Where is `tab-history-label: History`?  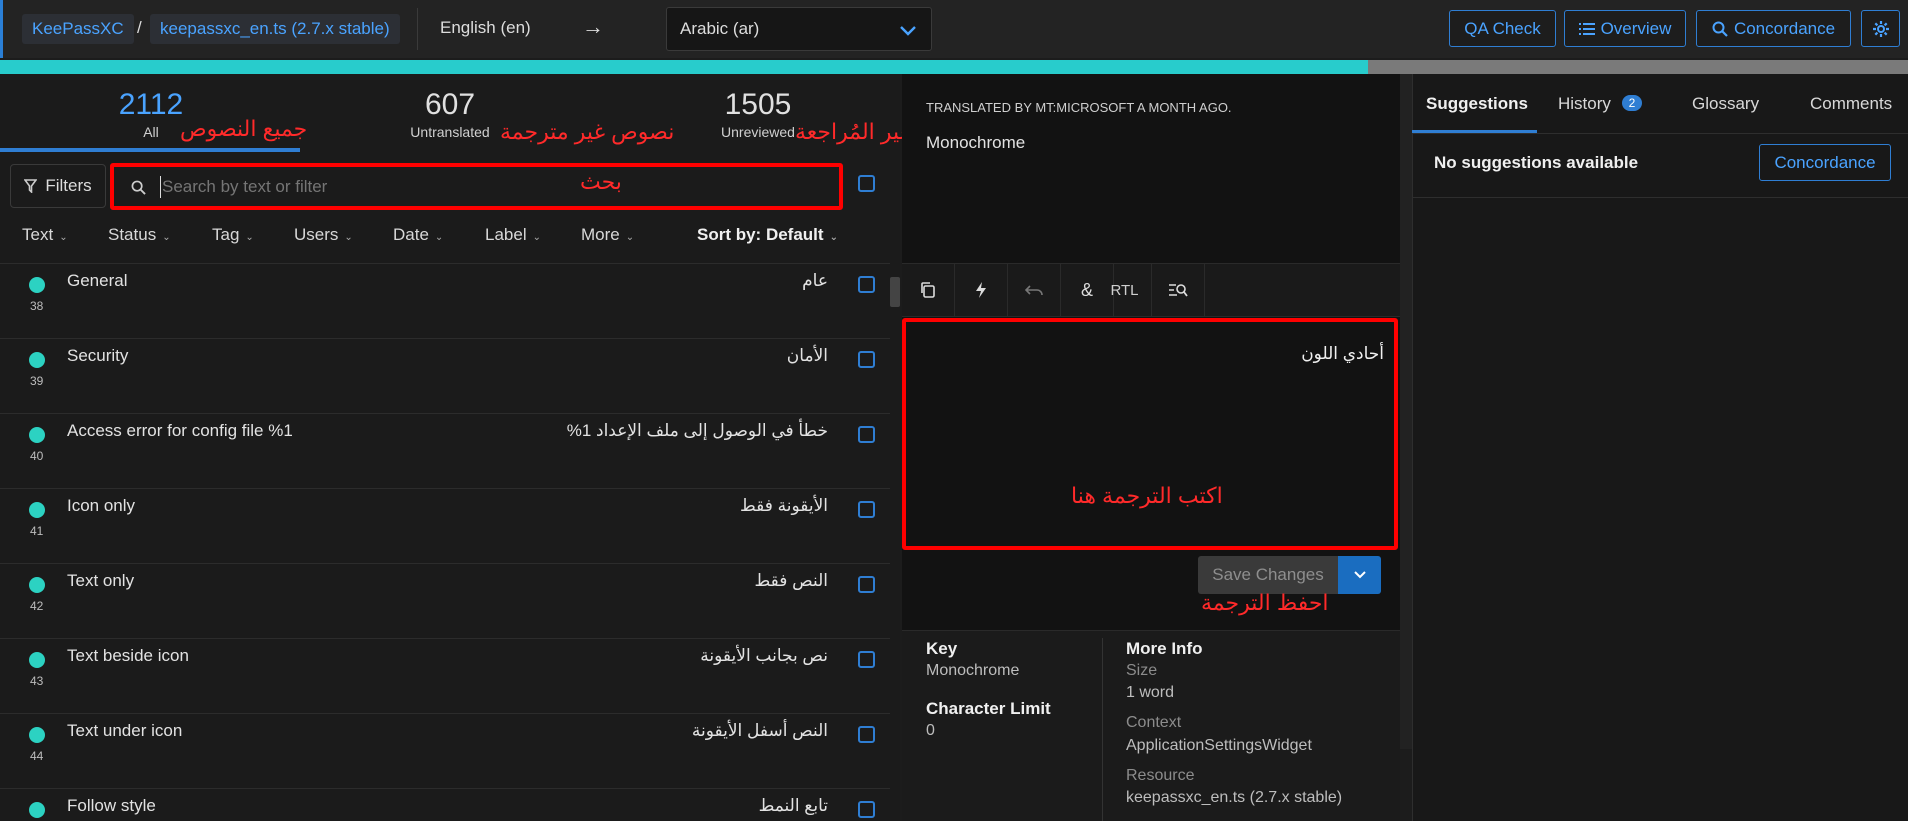
tab-history-label: History is located at coordinates (1584, 103).